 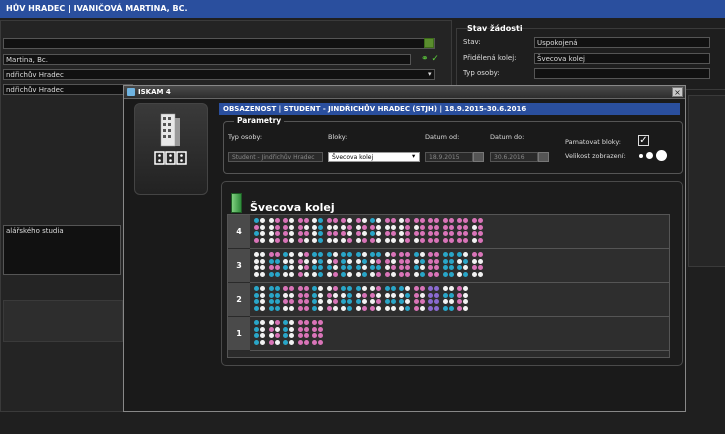 What do you see at coordinates (374, 157) in the screenshot?
I see `bloky-select: Švecova kolej` at bounding box center [374, 157].